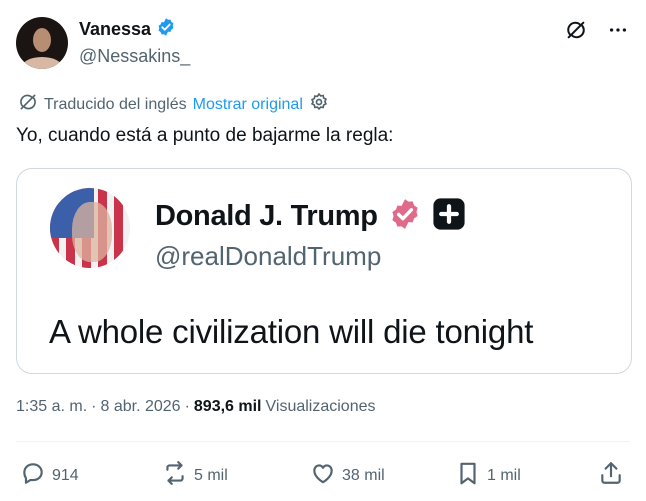 The height and width of the screenshot is (501, 646). Describe the element at coordinates (140, 407) in the screenshot. I see `tweet-date: 8 abr. 2026` at that location.